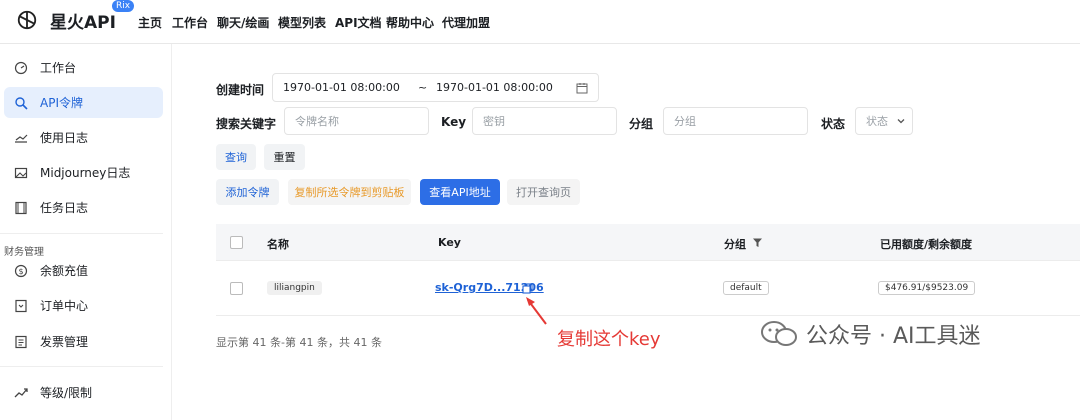 Image resolution: width=1080 pixels, height=420 pixels. I want to click on sidebar-item-workbench: 工作台, so click(83, 67).